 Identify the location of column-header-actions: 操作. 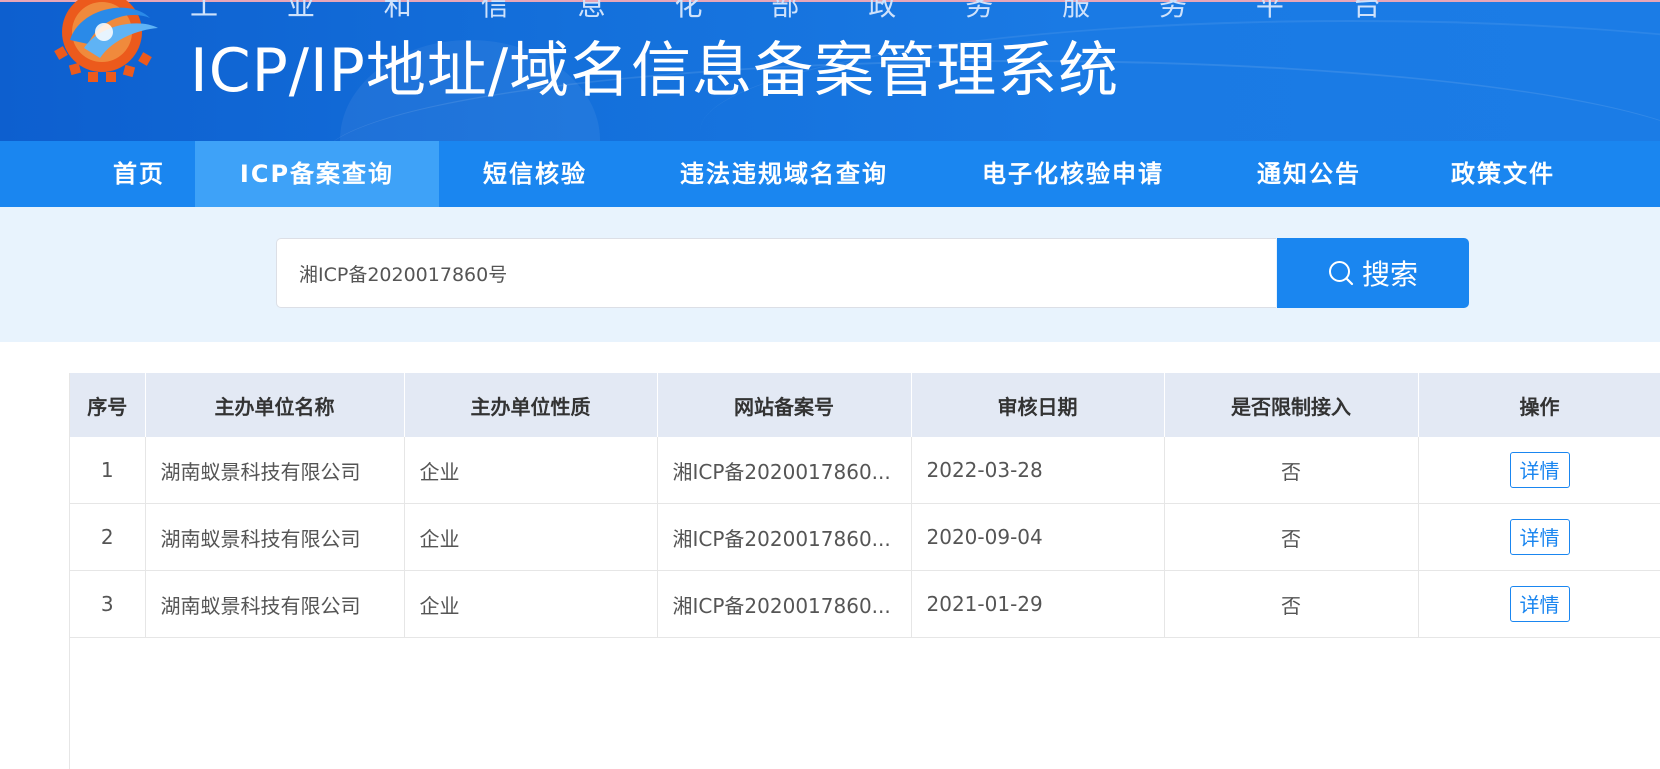
(1539, 405).